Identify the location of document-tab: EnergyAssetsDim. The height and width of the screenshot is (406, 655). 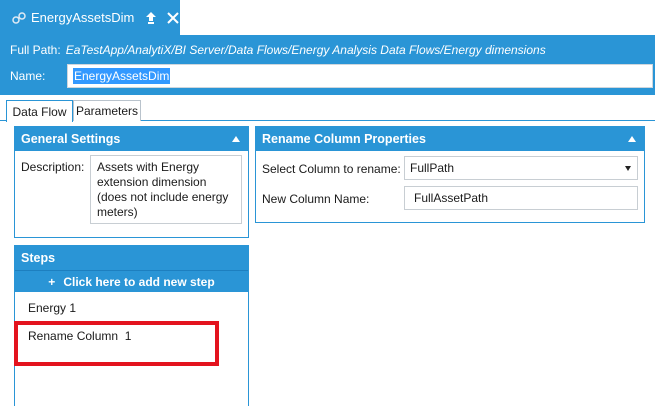
(90, 17).